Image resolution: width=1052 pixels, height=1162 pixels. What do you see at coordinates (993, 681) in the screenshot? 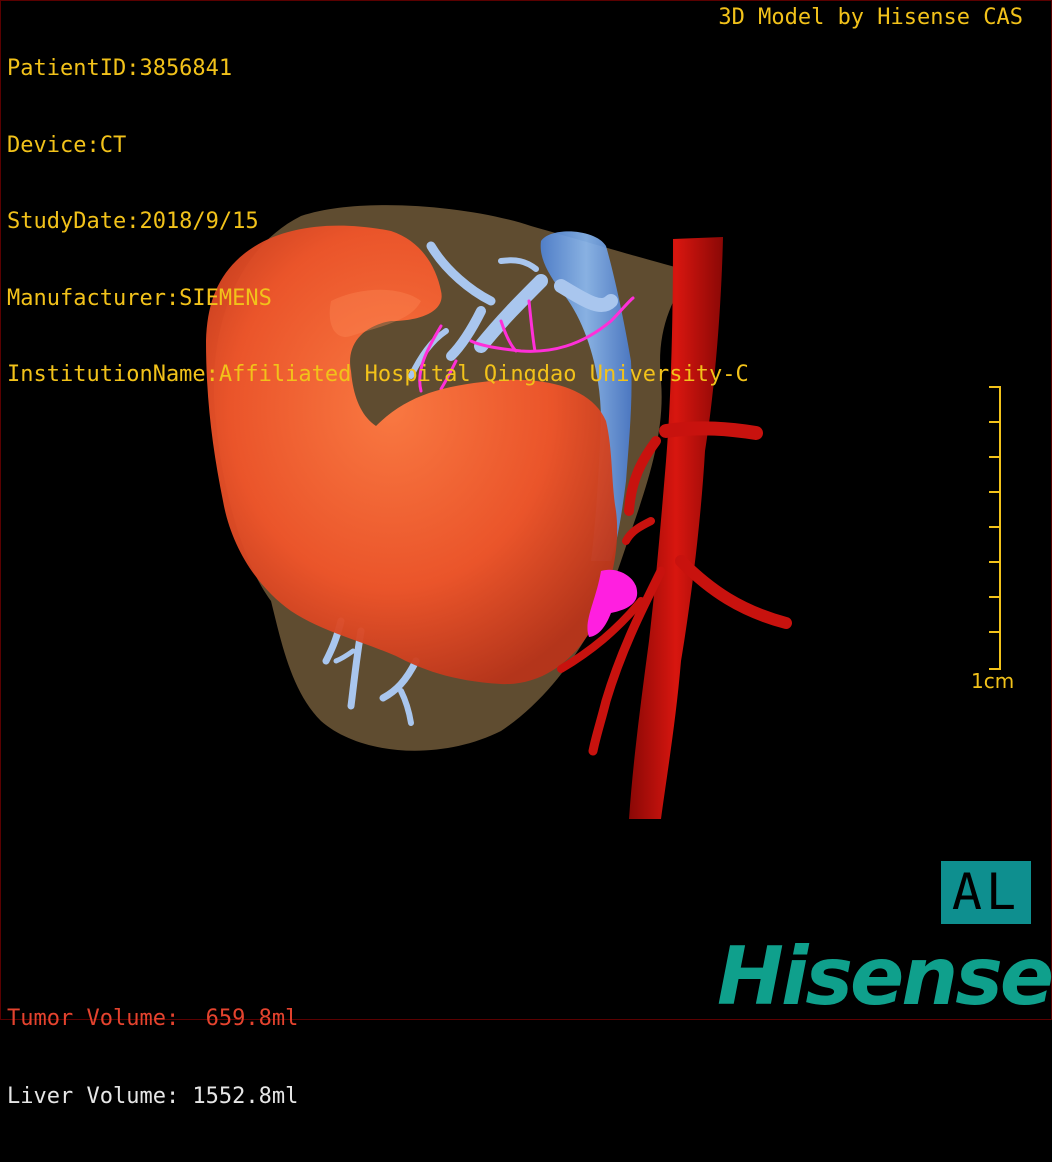
I see `scale-bar-label: 1cm` at bounding box center [993, 681].